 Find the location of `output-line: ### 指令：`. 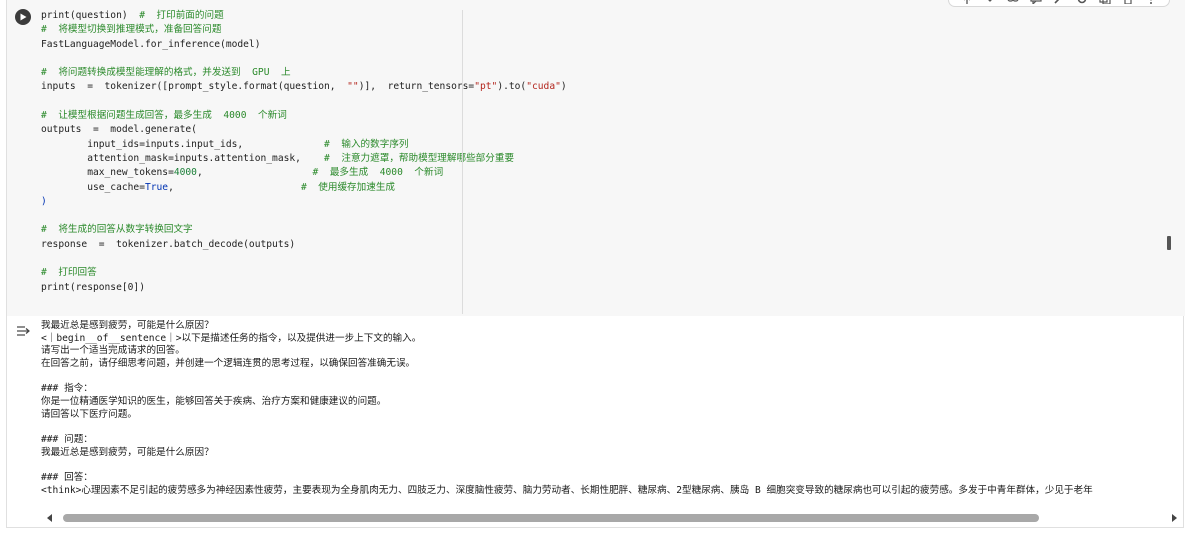

output-line: ### 指令： is located at coordinates (67, 389).